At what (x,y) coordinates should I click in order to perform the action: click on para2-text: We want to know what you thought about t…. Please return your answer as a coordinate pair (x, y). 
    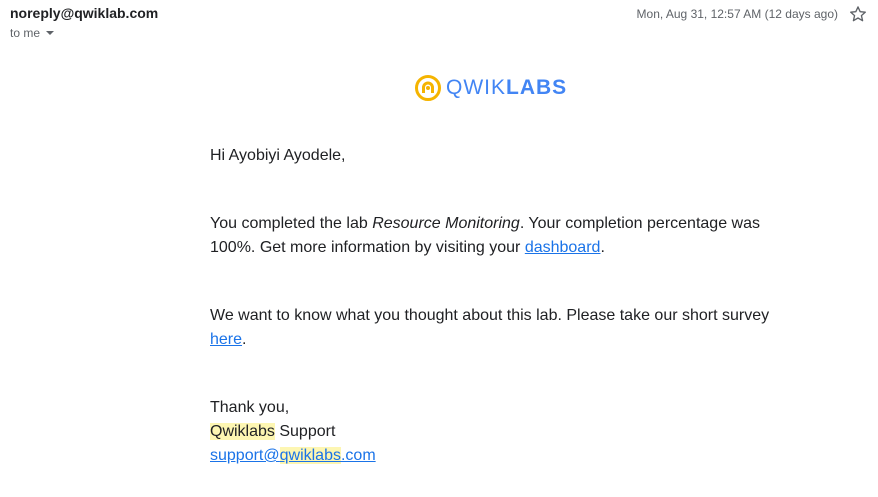
    Looking at the image, I should click on (490, 315).